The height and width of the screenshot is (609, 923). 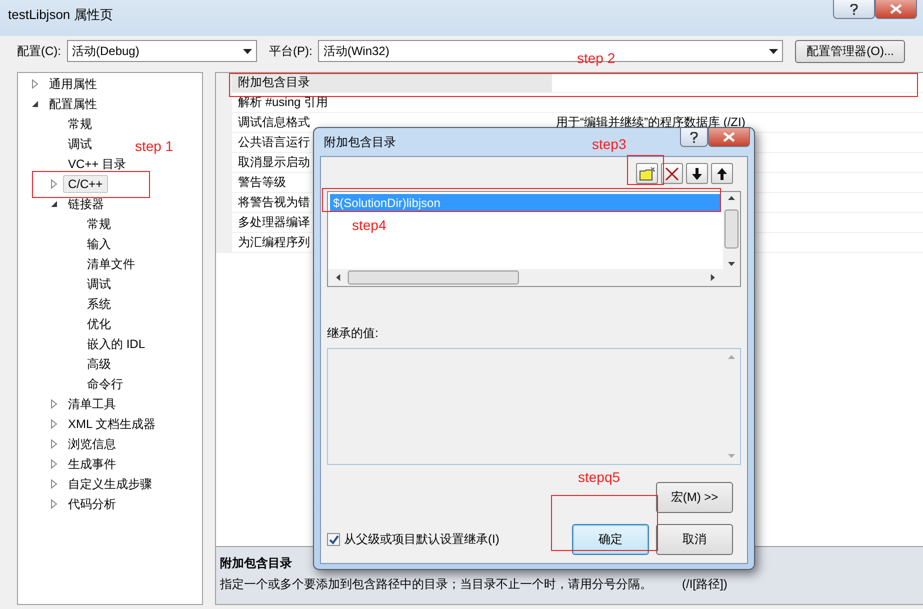 I want to click on tree-item: 系统, so click(x=99, y=304).